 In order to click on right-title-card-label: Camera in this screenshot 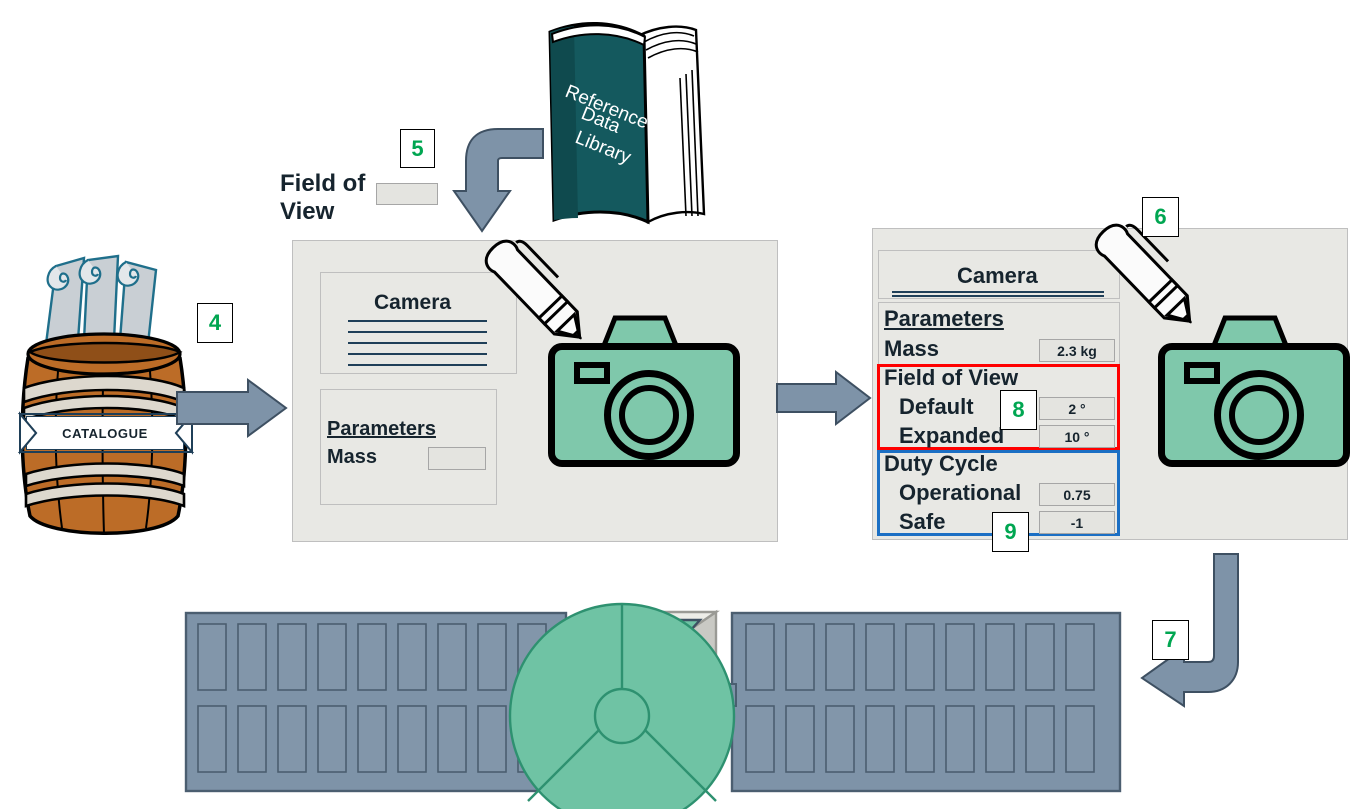, I will do `click(997, 275)`.